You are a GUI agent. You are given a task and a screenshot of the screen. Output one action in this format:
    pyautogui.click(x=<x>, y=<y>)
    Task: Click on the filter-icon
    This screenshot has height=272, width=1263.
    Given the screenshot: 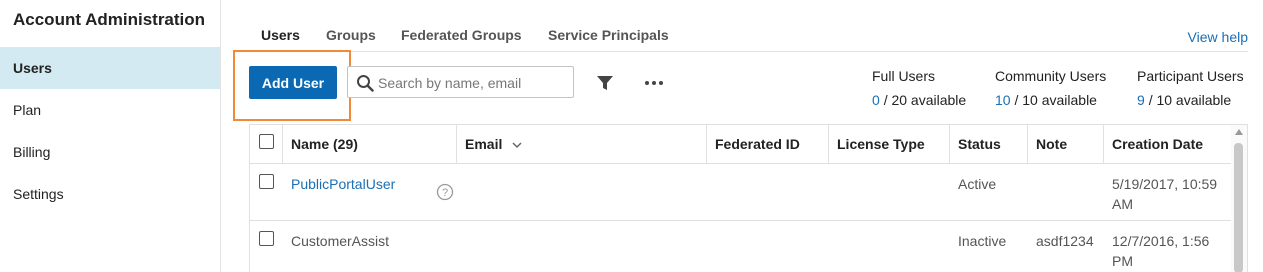 What is the action you would take?
    pyautogui.click(x=605, y=83)
    